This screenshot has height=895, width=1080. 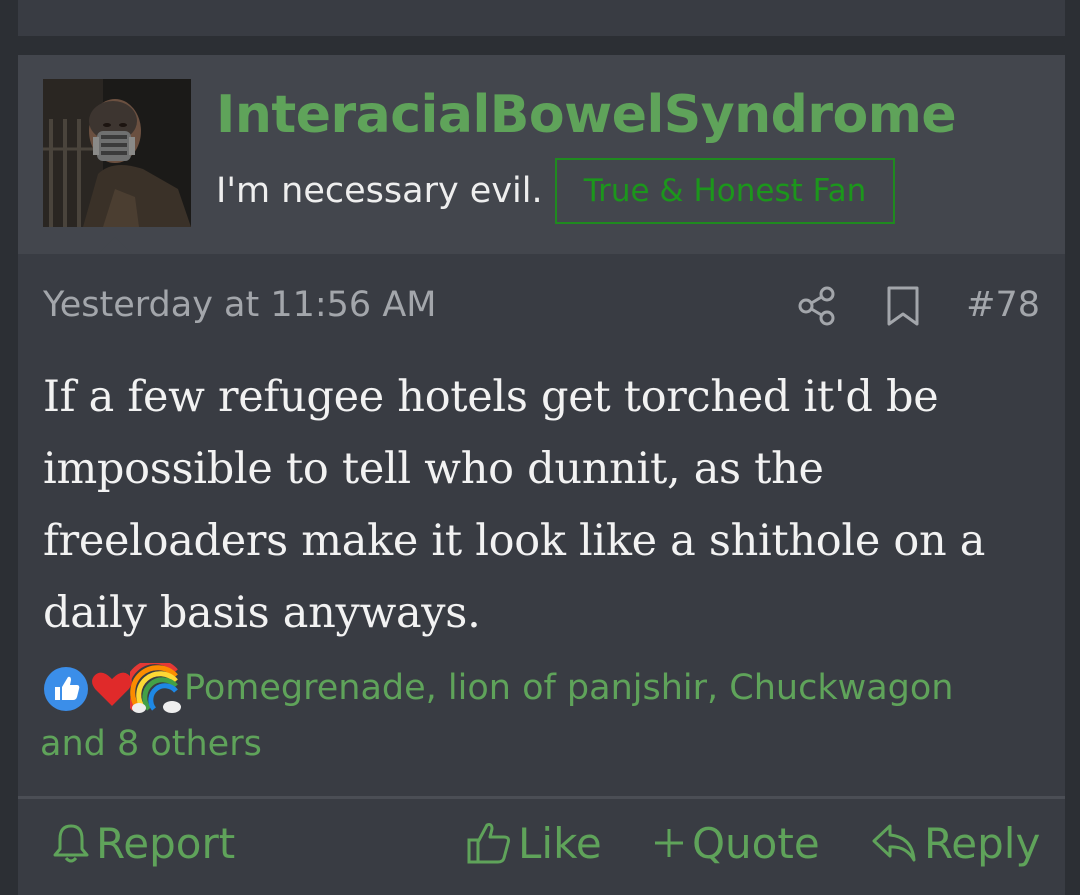 I want to click on like-label: Like, so click(x=560, y=843).